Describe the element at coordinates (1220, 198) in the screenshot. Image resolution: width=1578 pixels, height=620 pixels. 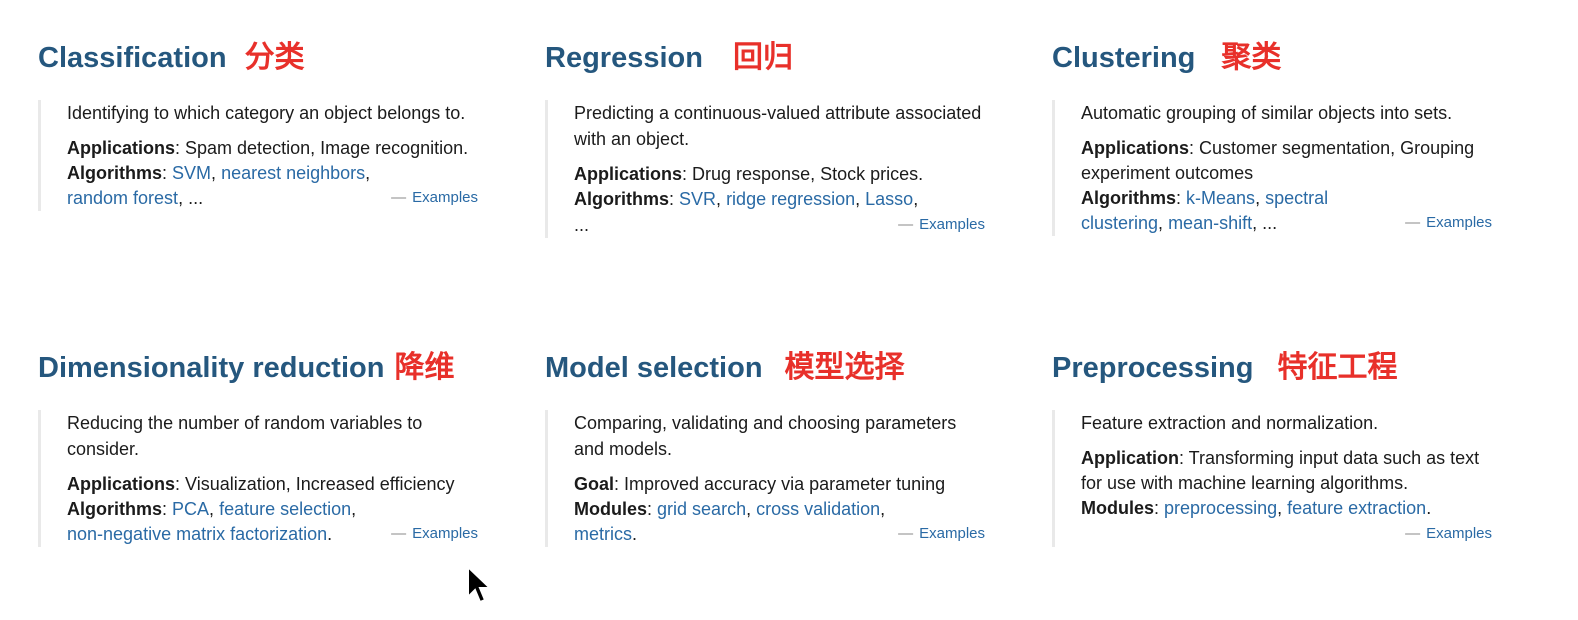
I see `link-k-means: k-Means` at that location.